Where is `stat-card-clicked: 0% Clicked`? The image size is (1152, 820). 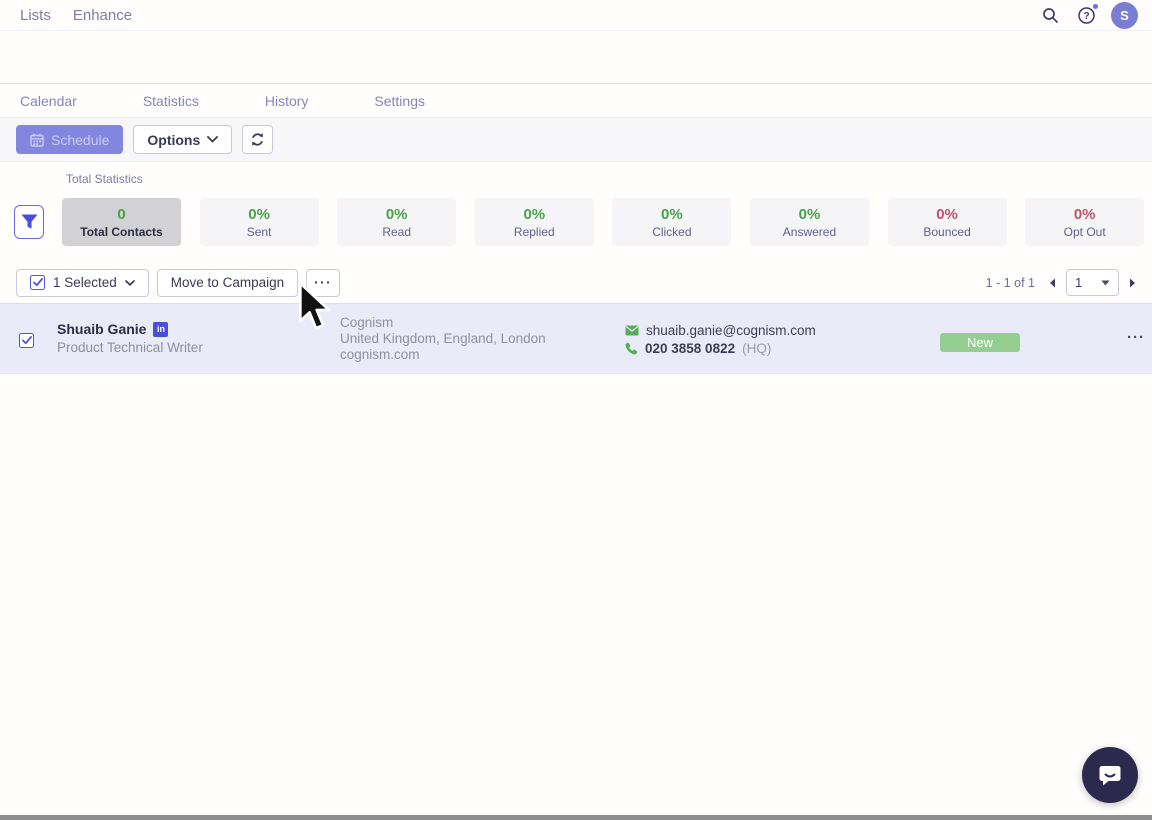
stat-card-clicked: 0% Clicked is located at coordinates (672, 222).